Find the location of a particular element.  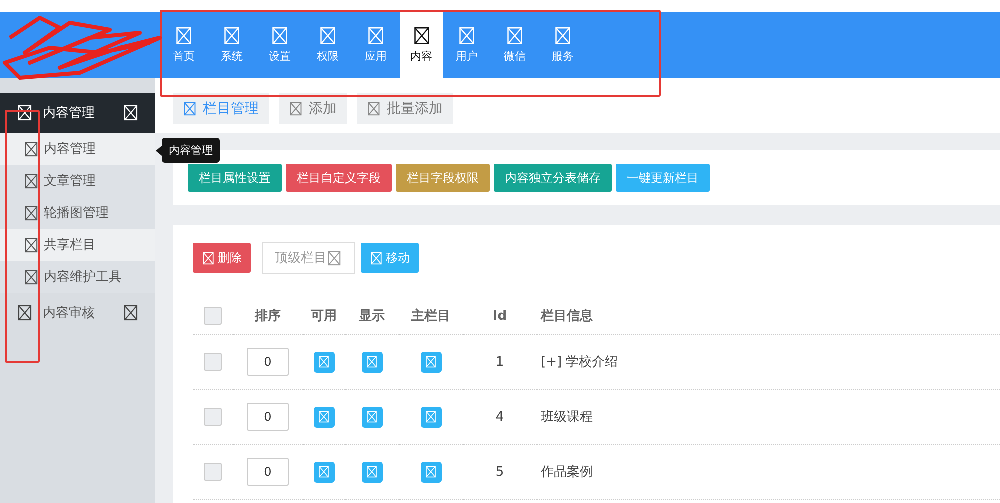

sidebar-group: 内容管理 is located at coordinates (77, 113).